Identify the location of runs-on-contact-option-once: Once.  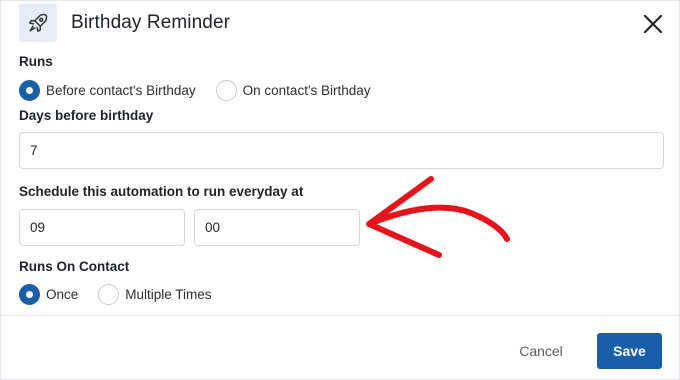
(49, 294).